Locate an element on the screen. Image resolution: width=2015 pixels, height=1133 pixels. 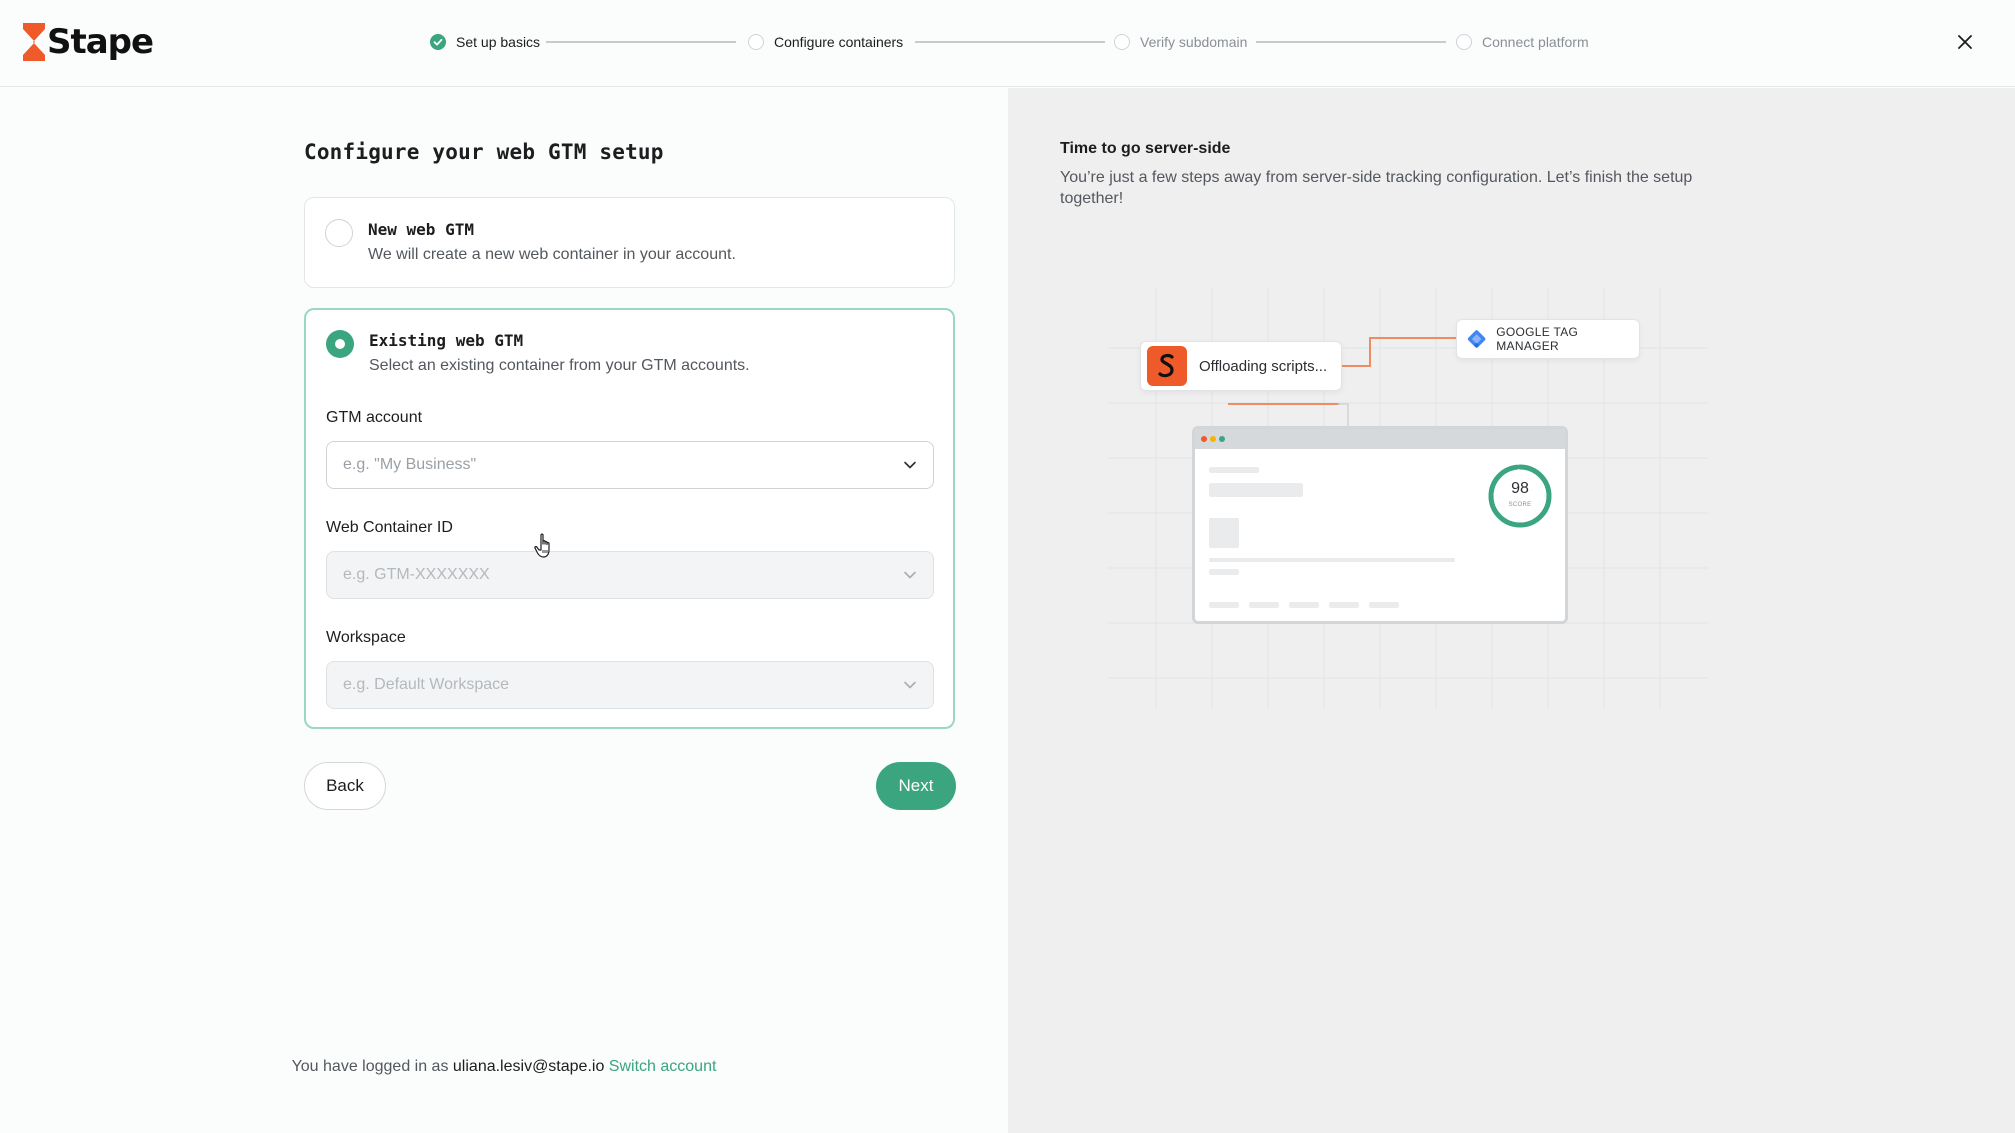
brand-name: Stape is located at coordinates (100, 42).